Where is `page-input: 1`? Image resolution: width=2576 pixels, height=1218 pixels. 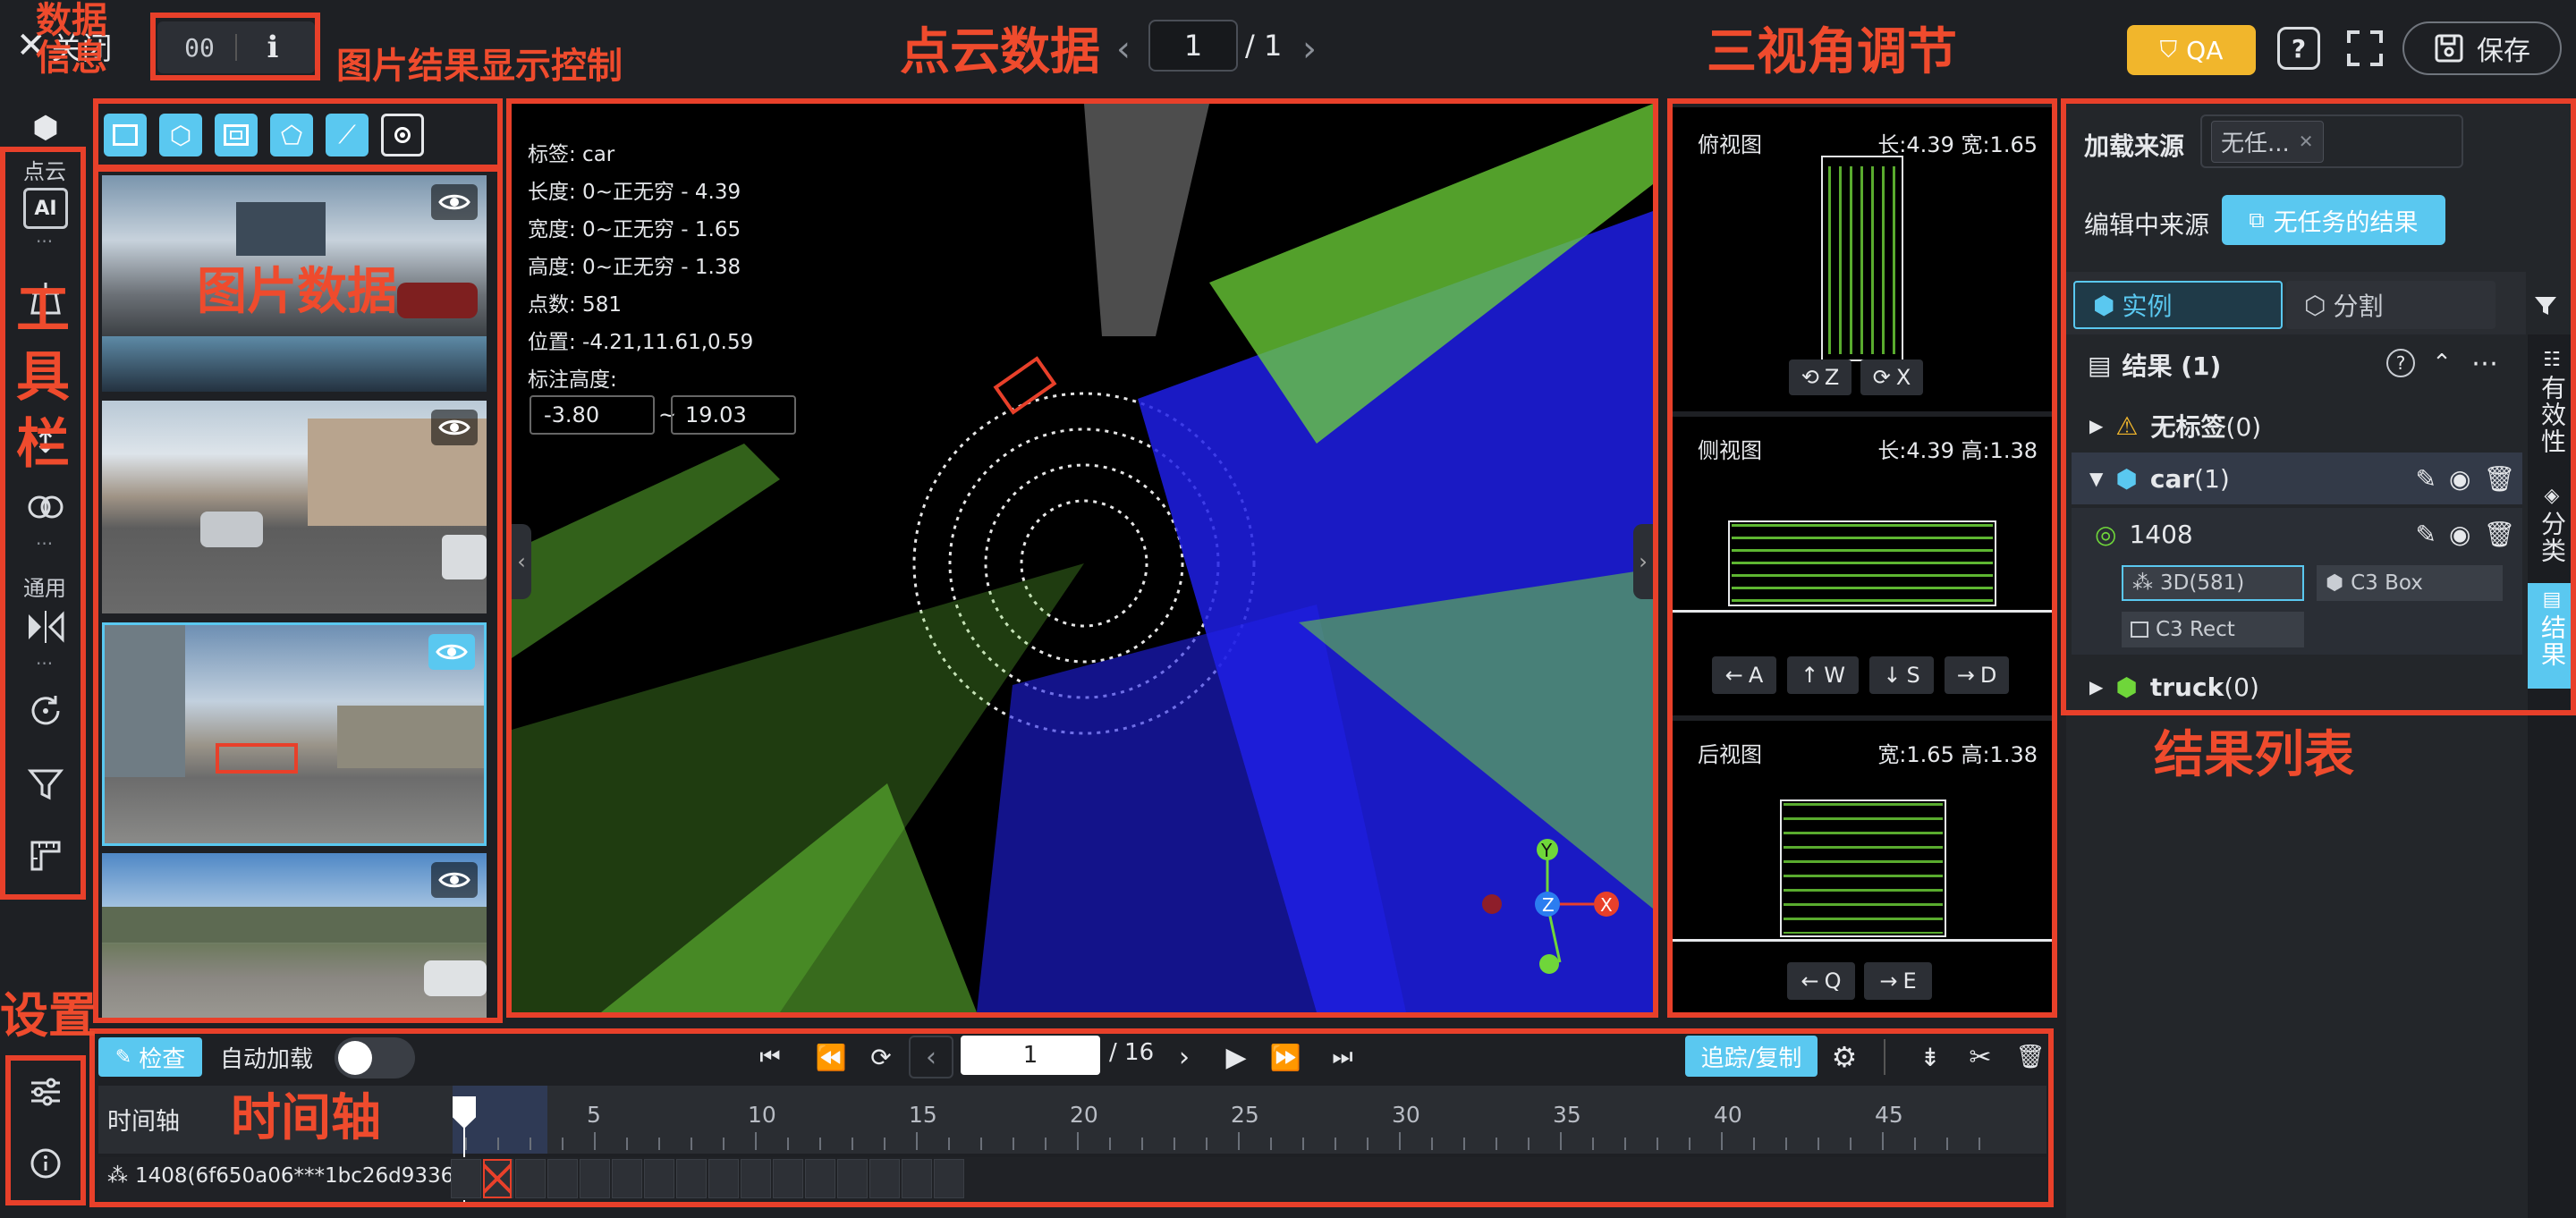 page-input: 1 is located at coordinates (1193, 46).